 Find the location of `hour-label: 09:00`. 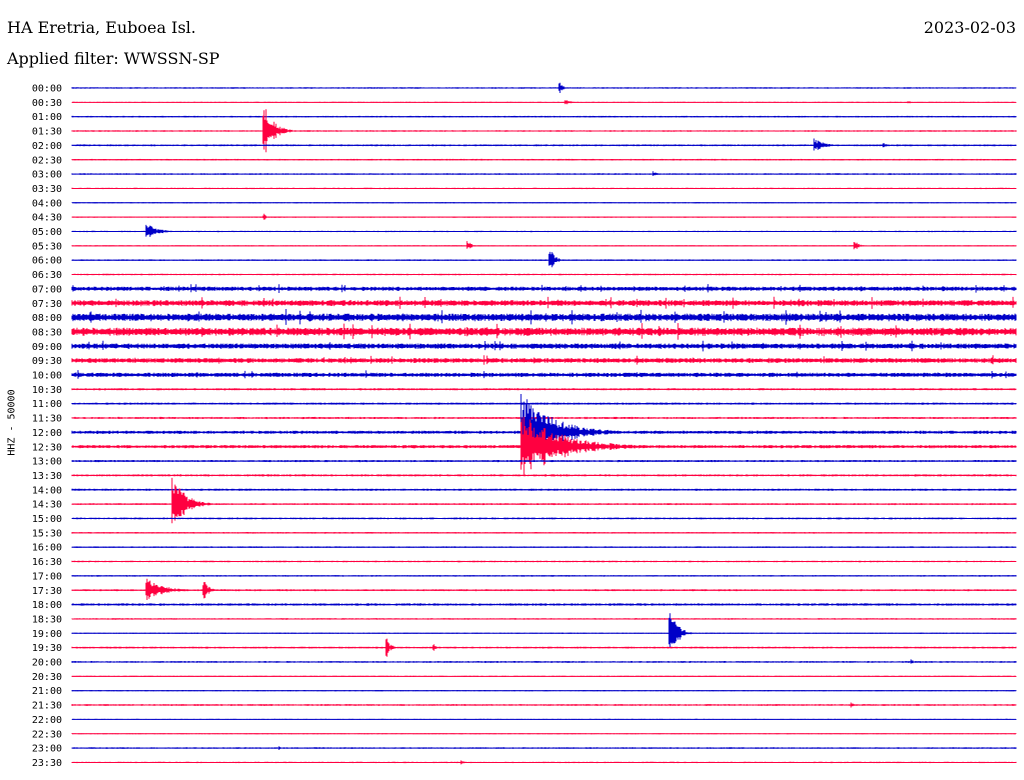

hour-label: 09:00 is located at coordinates (47, 347).